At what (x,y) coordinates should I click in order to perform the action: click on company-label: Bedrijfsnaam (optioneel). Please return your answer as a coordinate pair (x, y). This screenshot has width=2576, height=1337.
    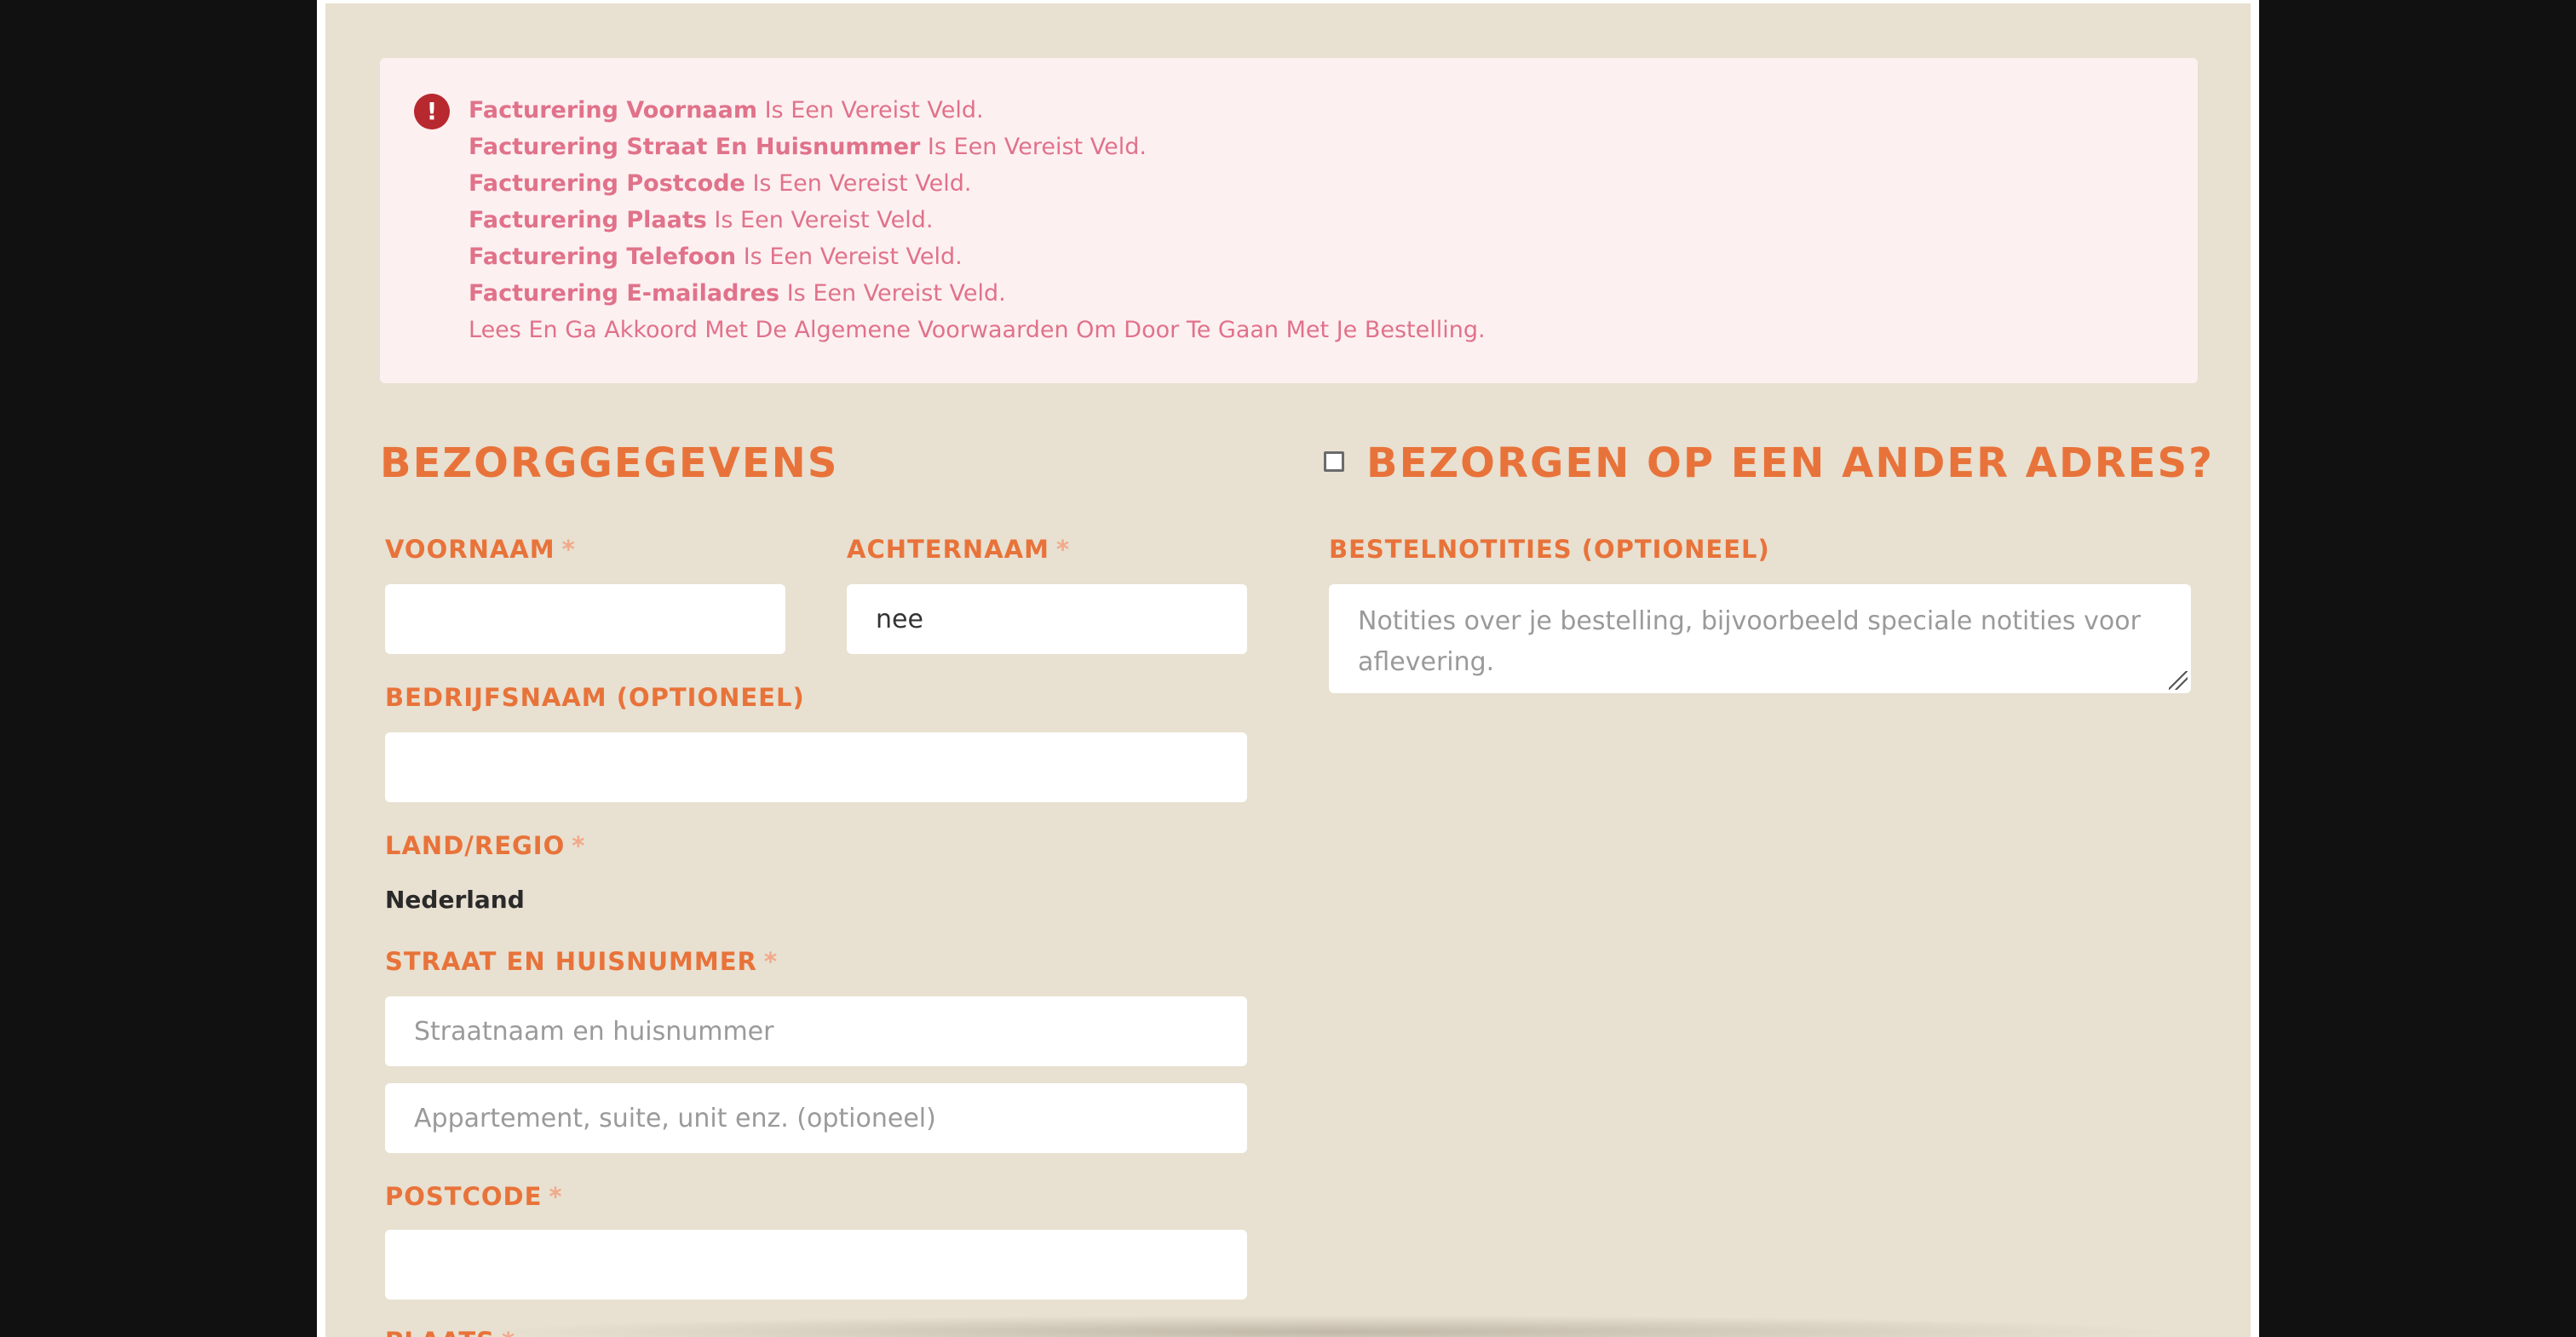
    Looking at the image, I should click on (595, 697).